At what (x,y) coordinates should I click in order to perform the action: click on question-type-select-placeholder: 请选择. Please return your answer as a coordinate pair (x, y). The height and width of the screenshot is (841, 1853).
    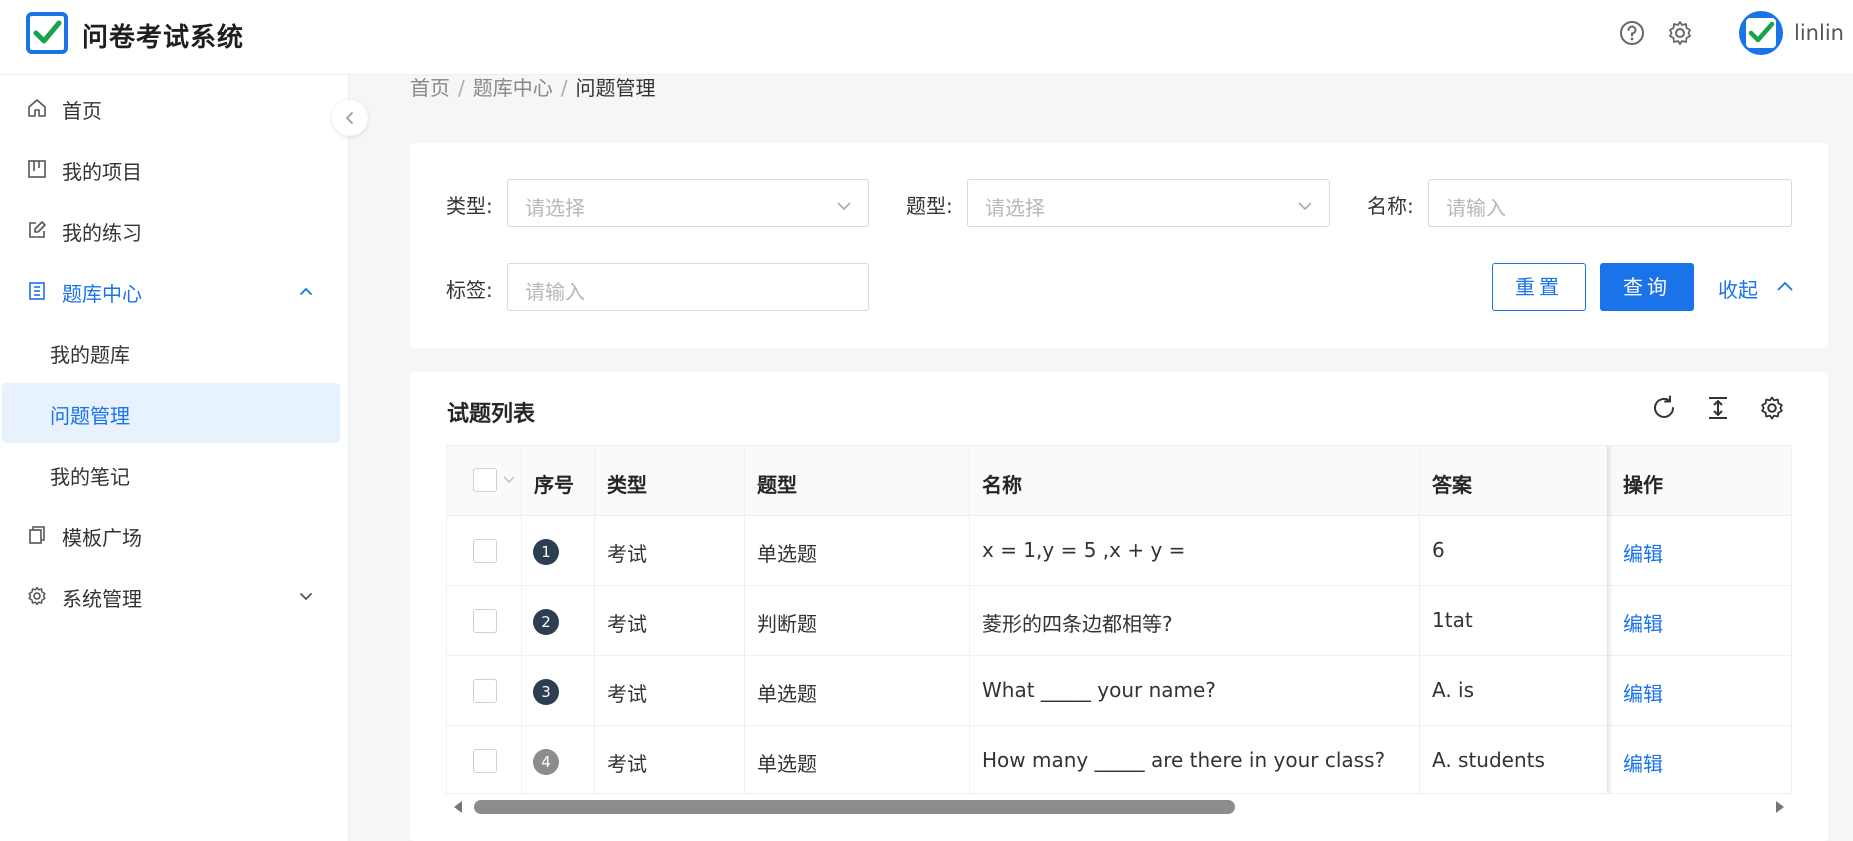
    Looking at the image, I should click on (1015, 208).